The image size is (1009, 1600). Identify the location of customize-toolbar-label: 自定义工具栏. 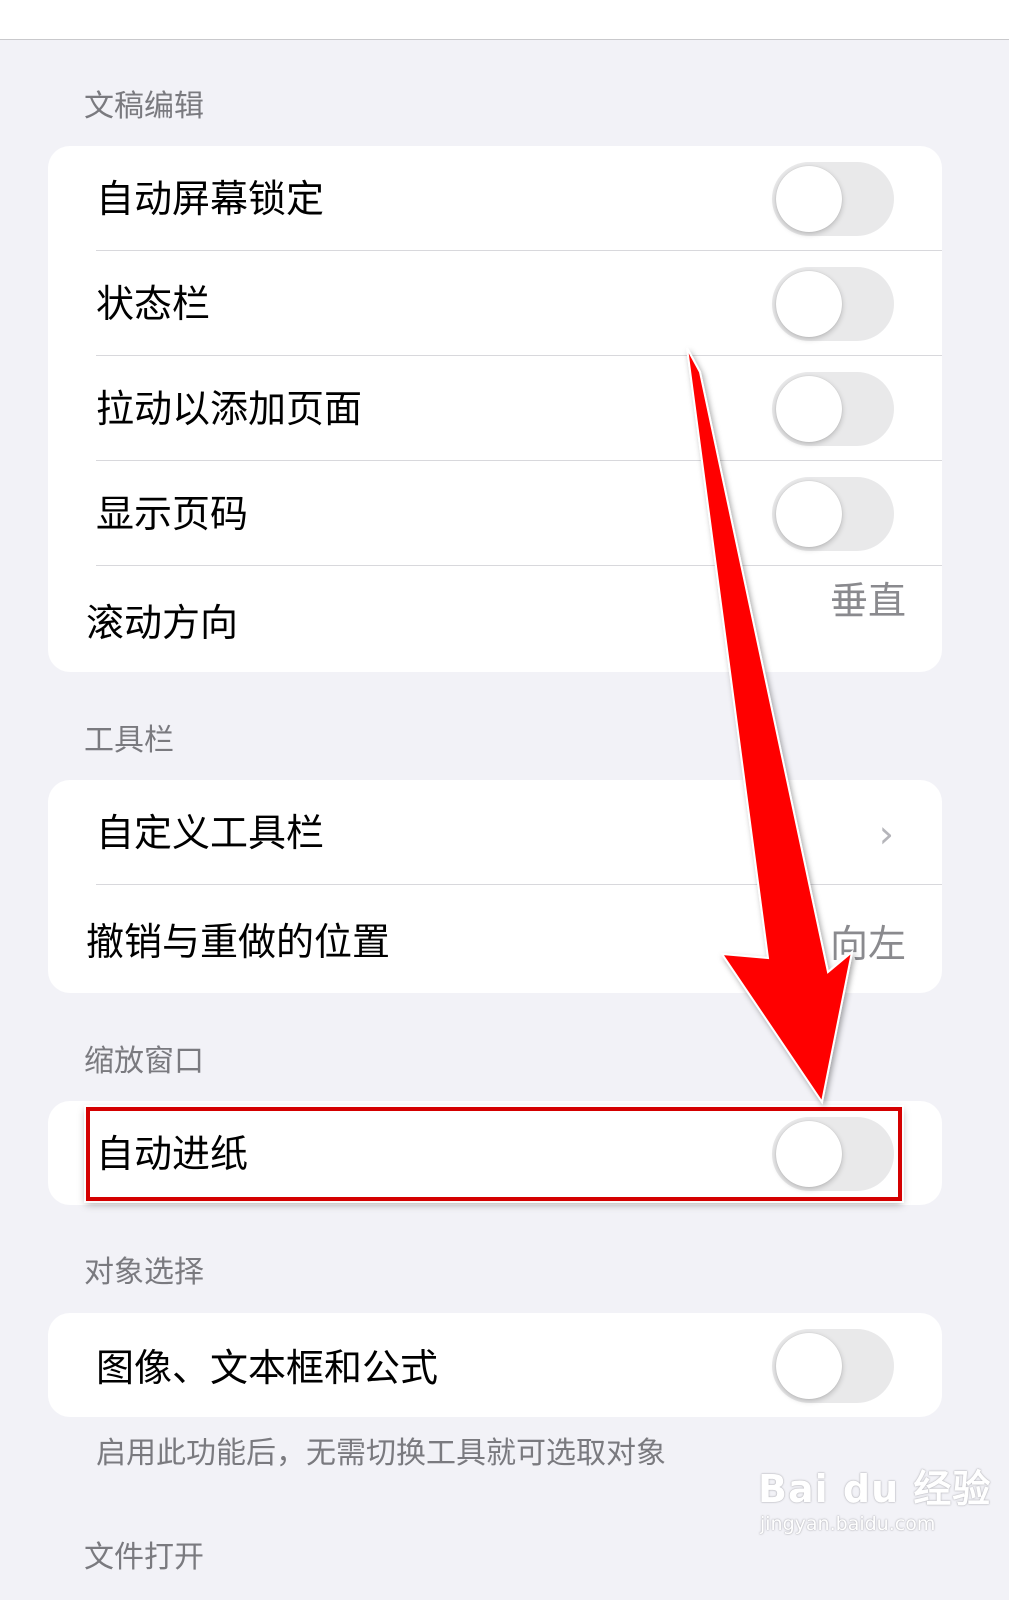
(210, 833).